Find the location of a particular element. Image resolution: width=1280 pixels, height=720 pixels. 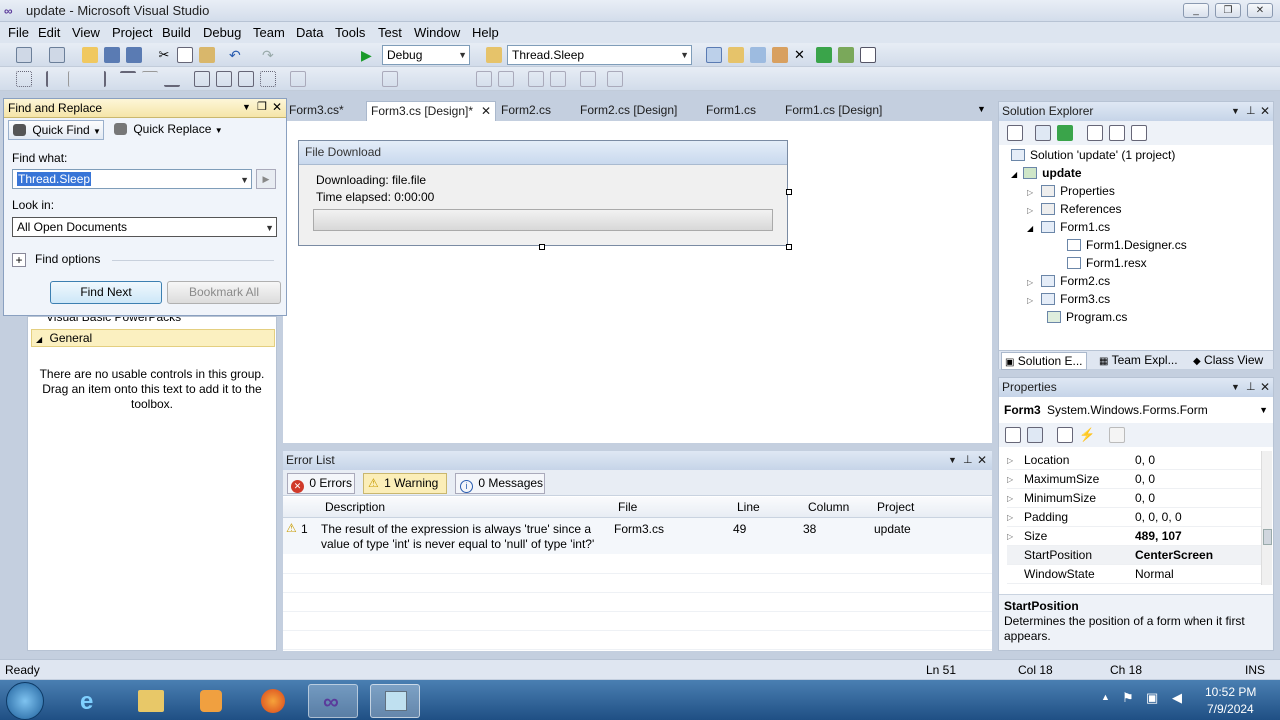

tree-solution: Solution 'update' (1 project) is located at coordinates (1093, 155).